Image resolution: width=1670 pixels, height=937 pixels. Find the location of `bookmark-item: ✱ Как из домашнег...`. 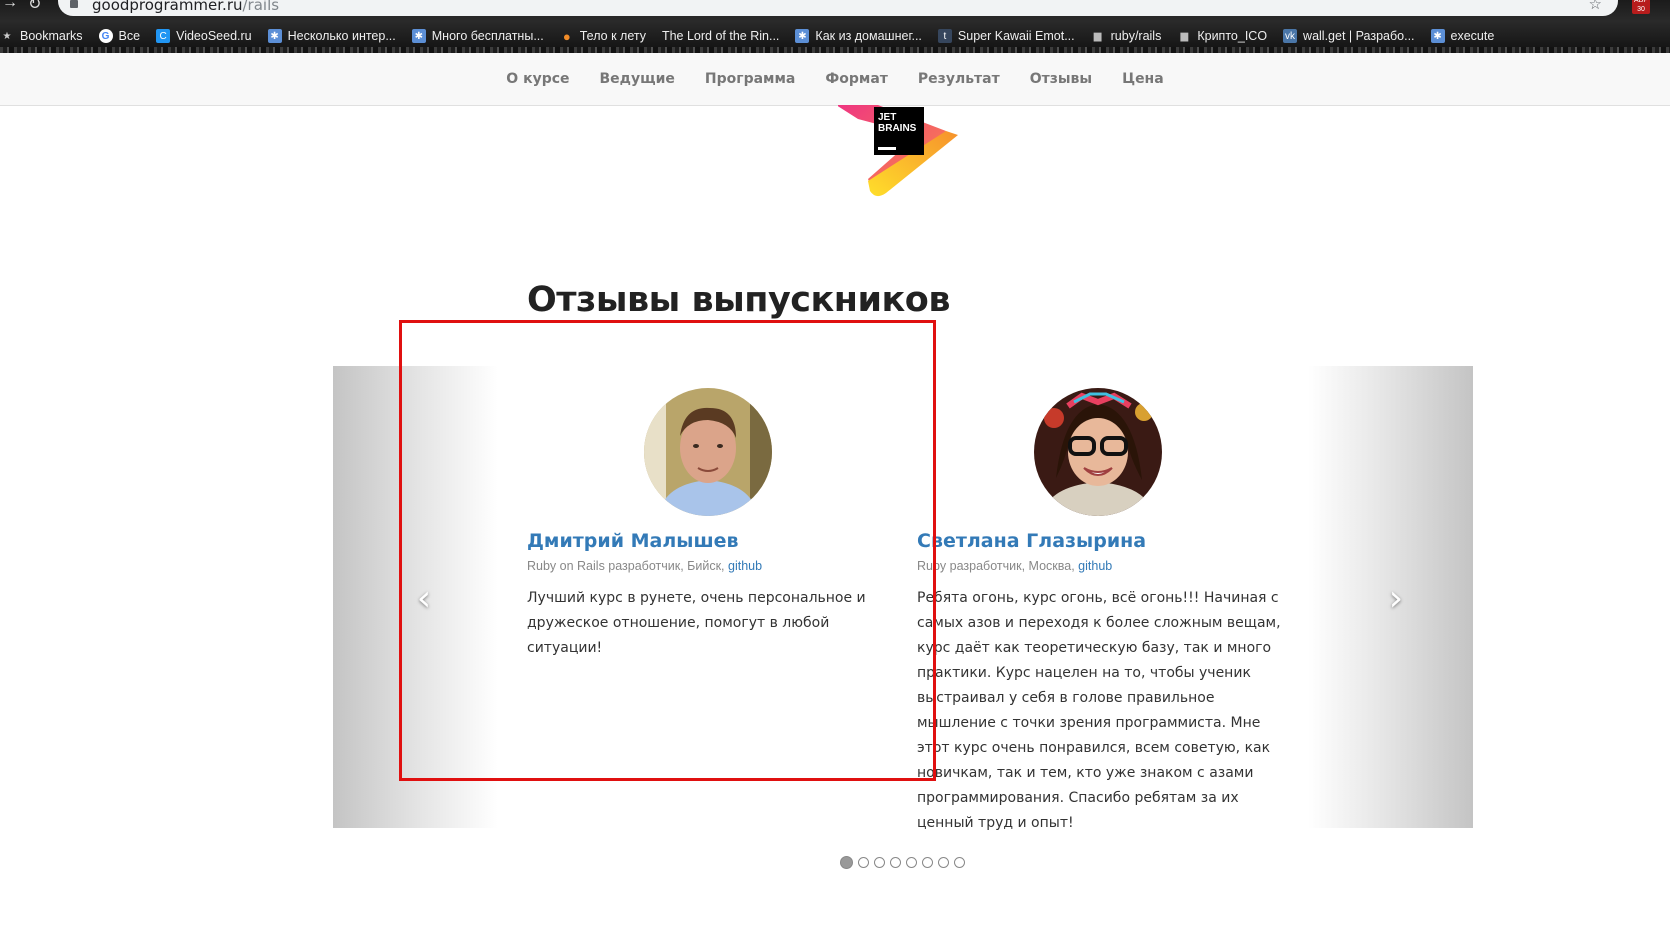

bookmark-item: ✱ Как из домашнег... is located at coordinates (858, 36).